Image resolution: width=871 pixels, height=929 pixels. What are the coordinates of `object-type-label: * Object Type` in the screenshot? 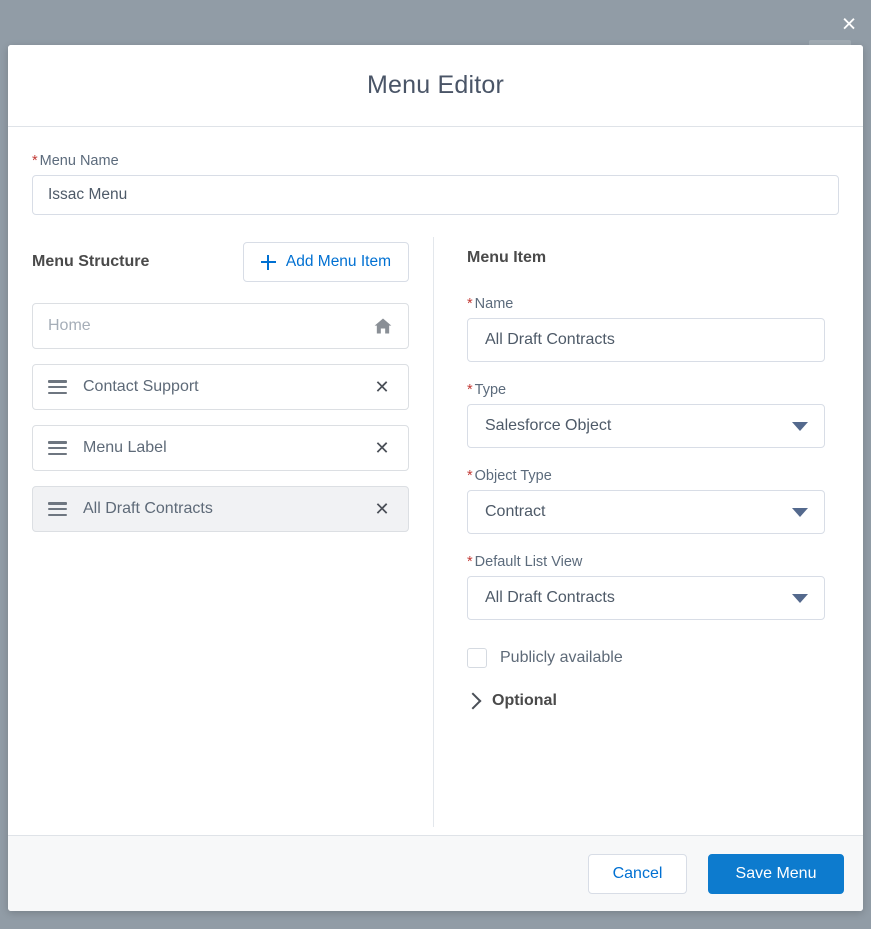 It's located at (646, 476).